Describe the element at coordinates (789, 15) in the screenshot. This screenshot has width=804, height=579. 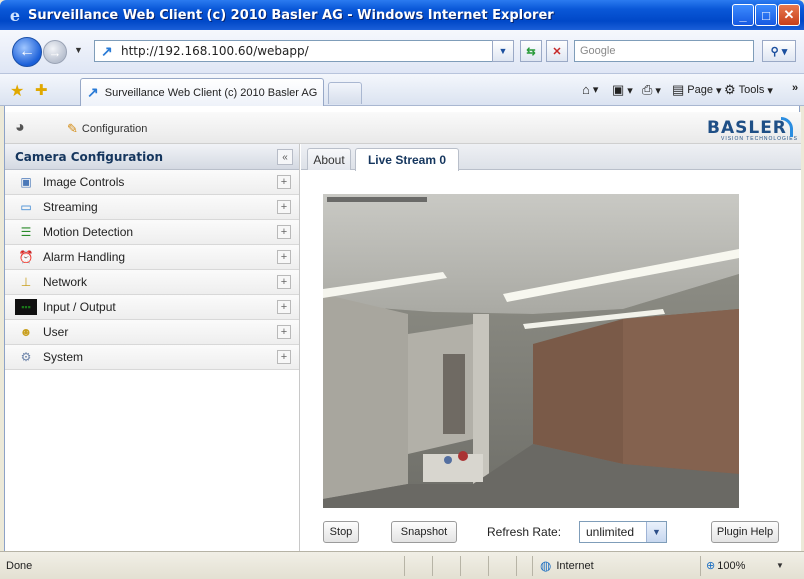
I see `close-button: ✕` at that location.